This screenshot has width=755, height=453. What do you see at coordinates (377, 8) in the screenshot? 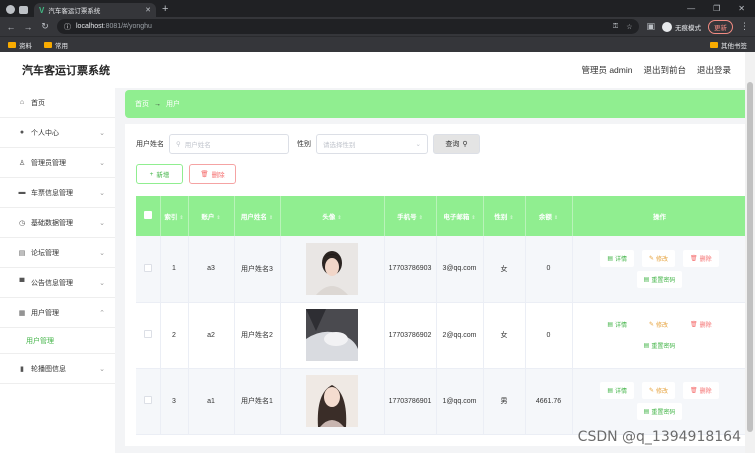
I see `browser-tab-bar: V 汽车客运订票系统 ✕ + — ❐ ✕` at bounding box center [377, 8].